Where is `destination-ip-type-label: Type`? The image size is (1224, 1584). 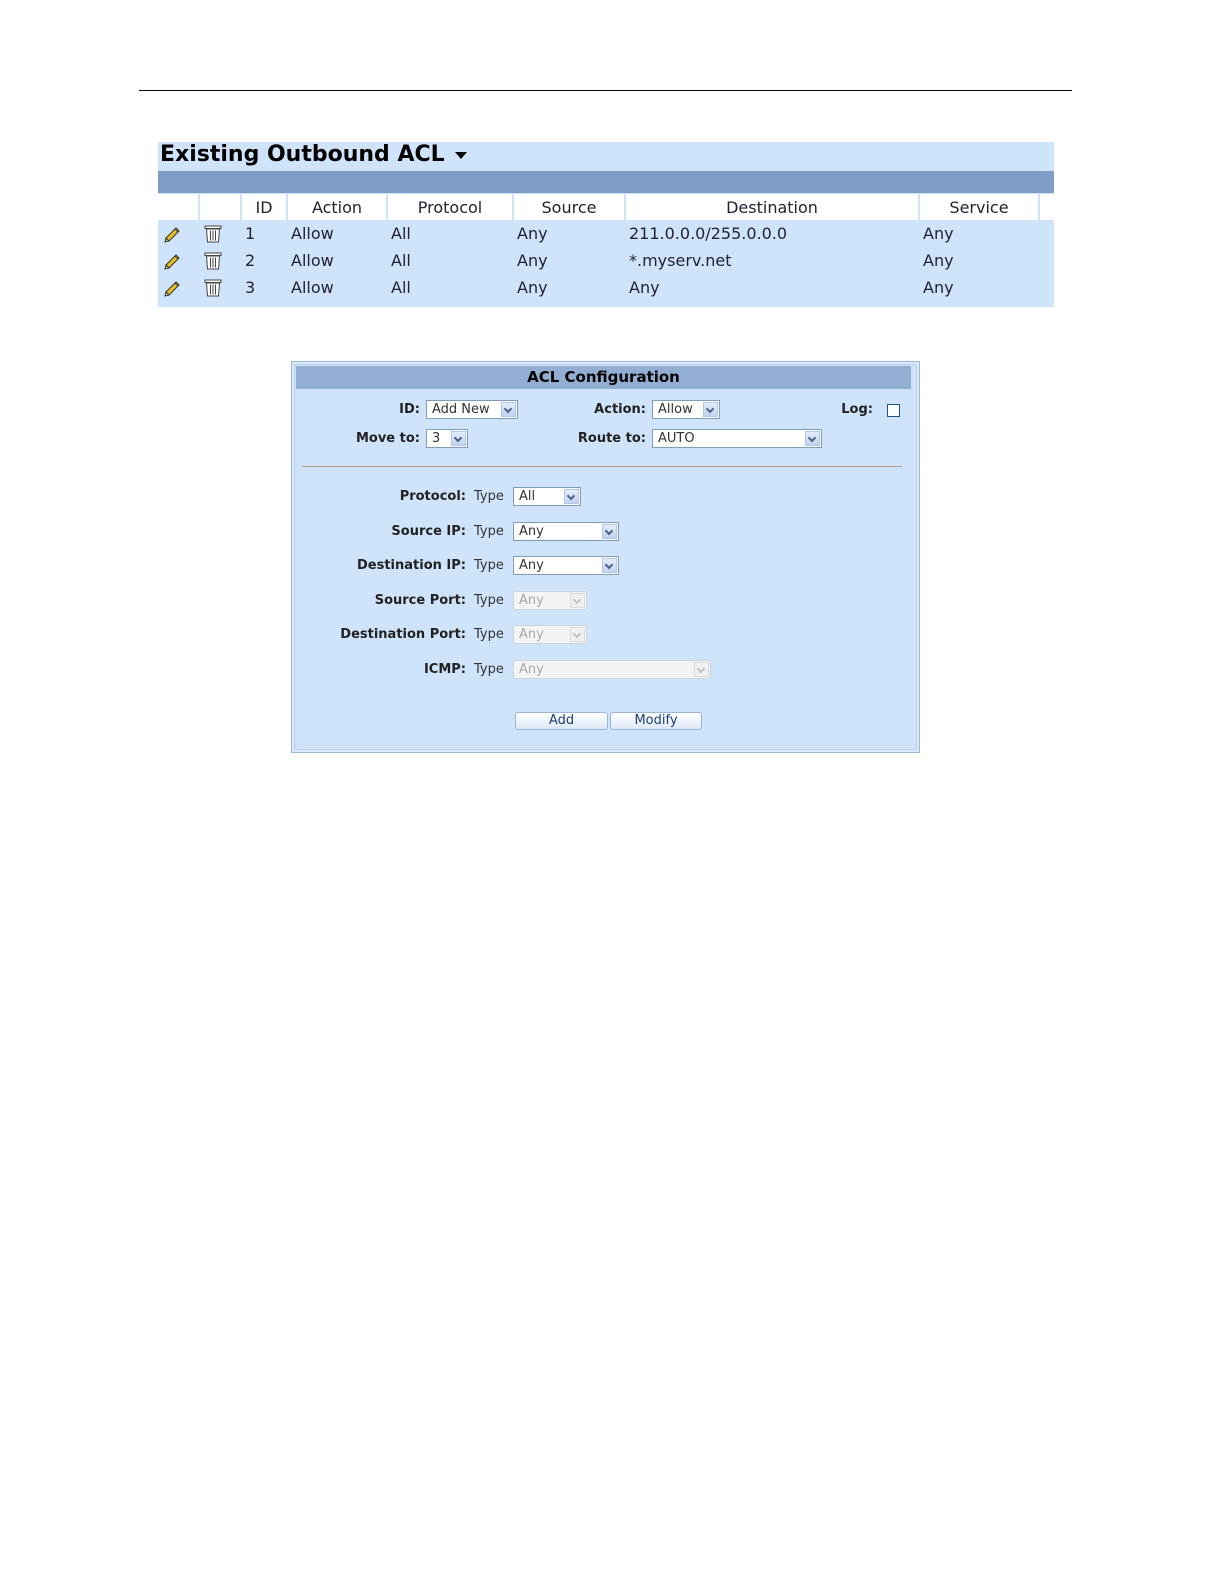 destination-ip-type-label: Type is located at coordinates (489, 565).